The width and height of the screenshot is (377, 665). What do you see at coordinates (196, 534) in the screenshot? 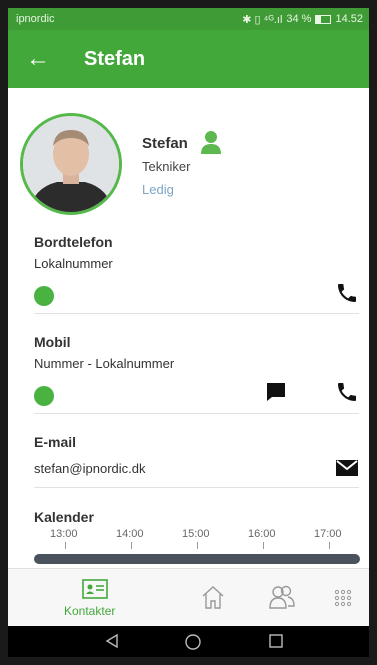
I see `hour-label: 15:00` at bounding box center [196, 534].